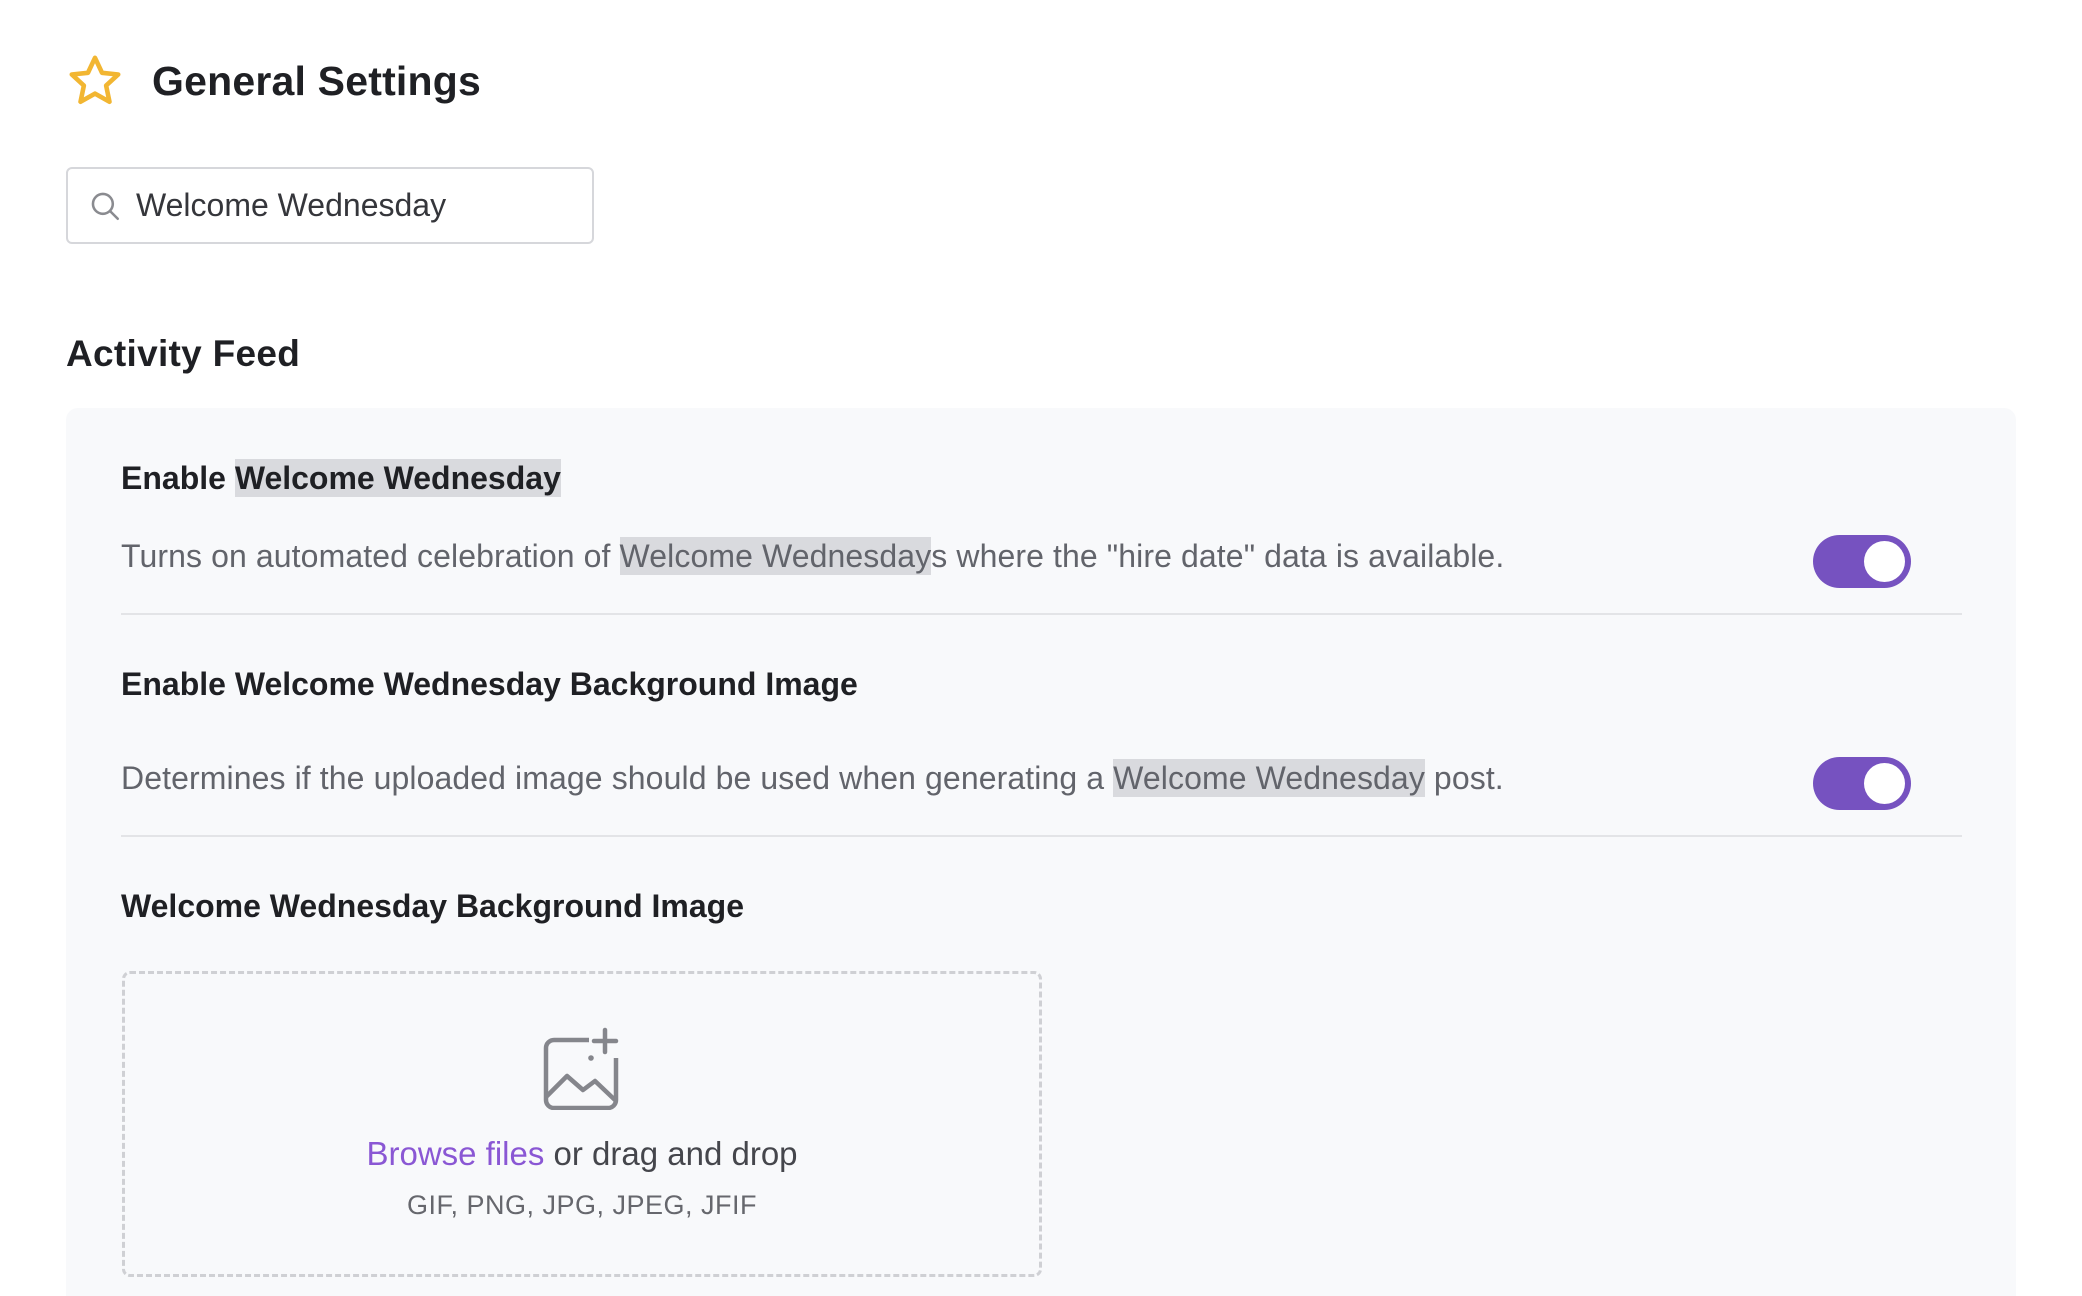 This screenshot has height=1296, width=2082. What do you see at coordinates (582, 1068) in the screenshot?
I see `image-add-icon` at bounding box center [582, 1068].